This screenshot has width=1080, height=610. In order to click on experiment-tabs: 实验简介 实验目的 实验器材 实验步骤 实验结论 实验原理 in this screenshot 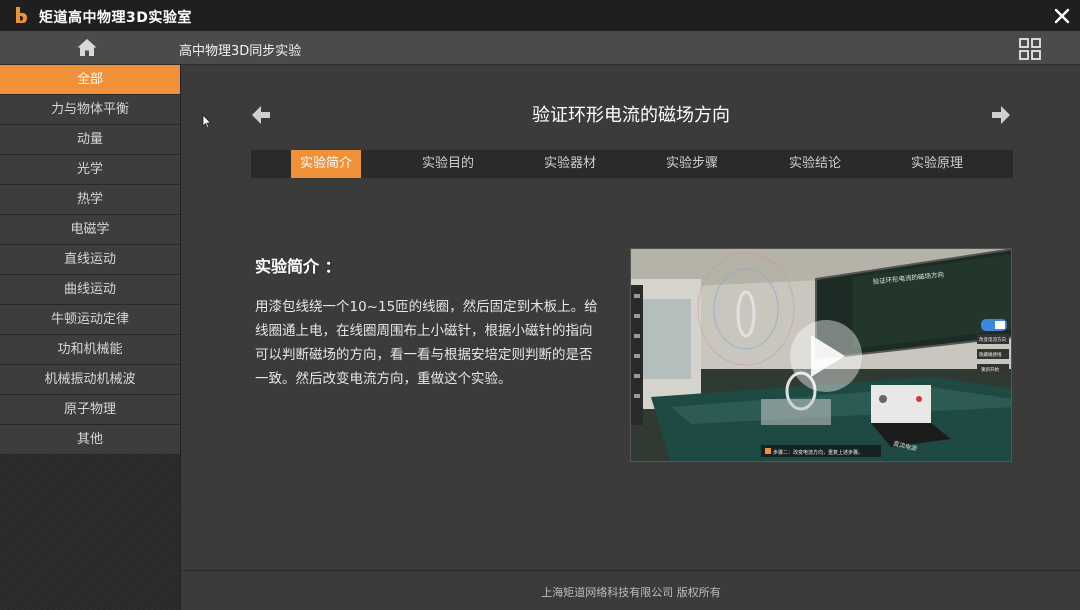, I will do `click(632, 164)`.